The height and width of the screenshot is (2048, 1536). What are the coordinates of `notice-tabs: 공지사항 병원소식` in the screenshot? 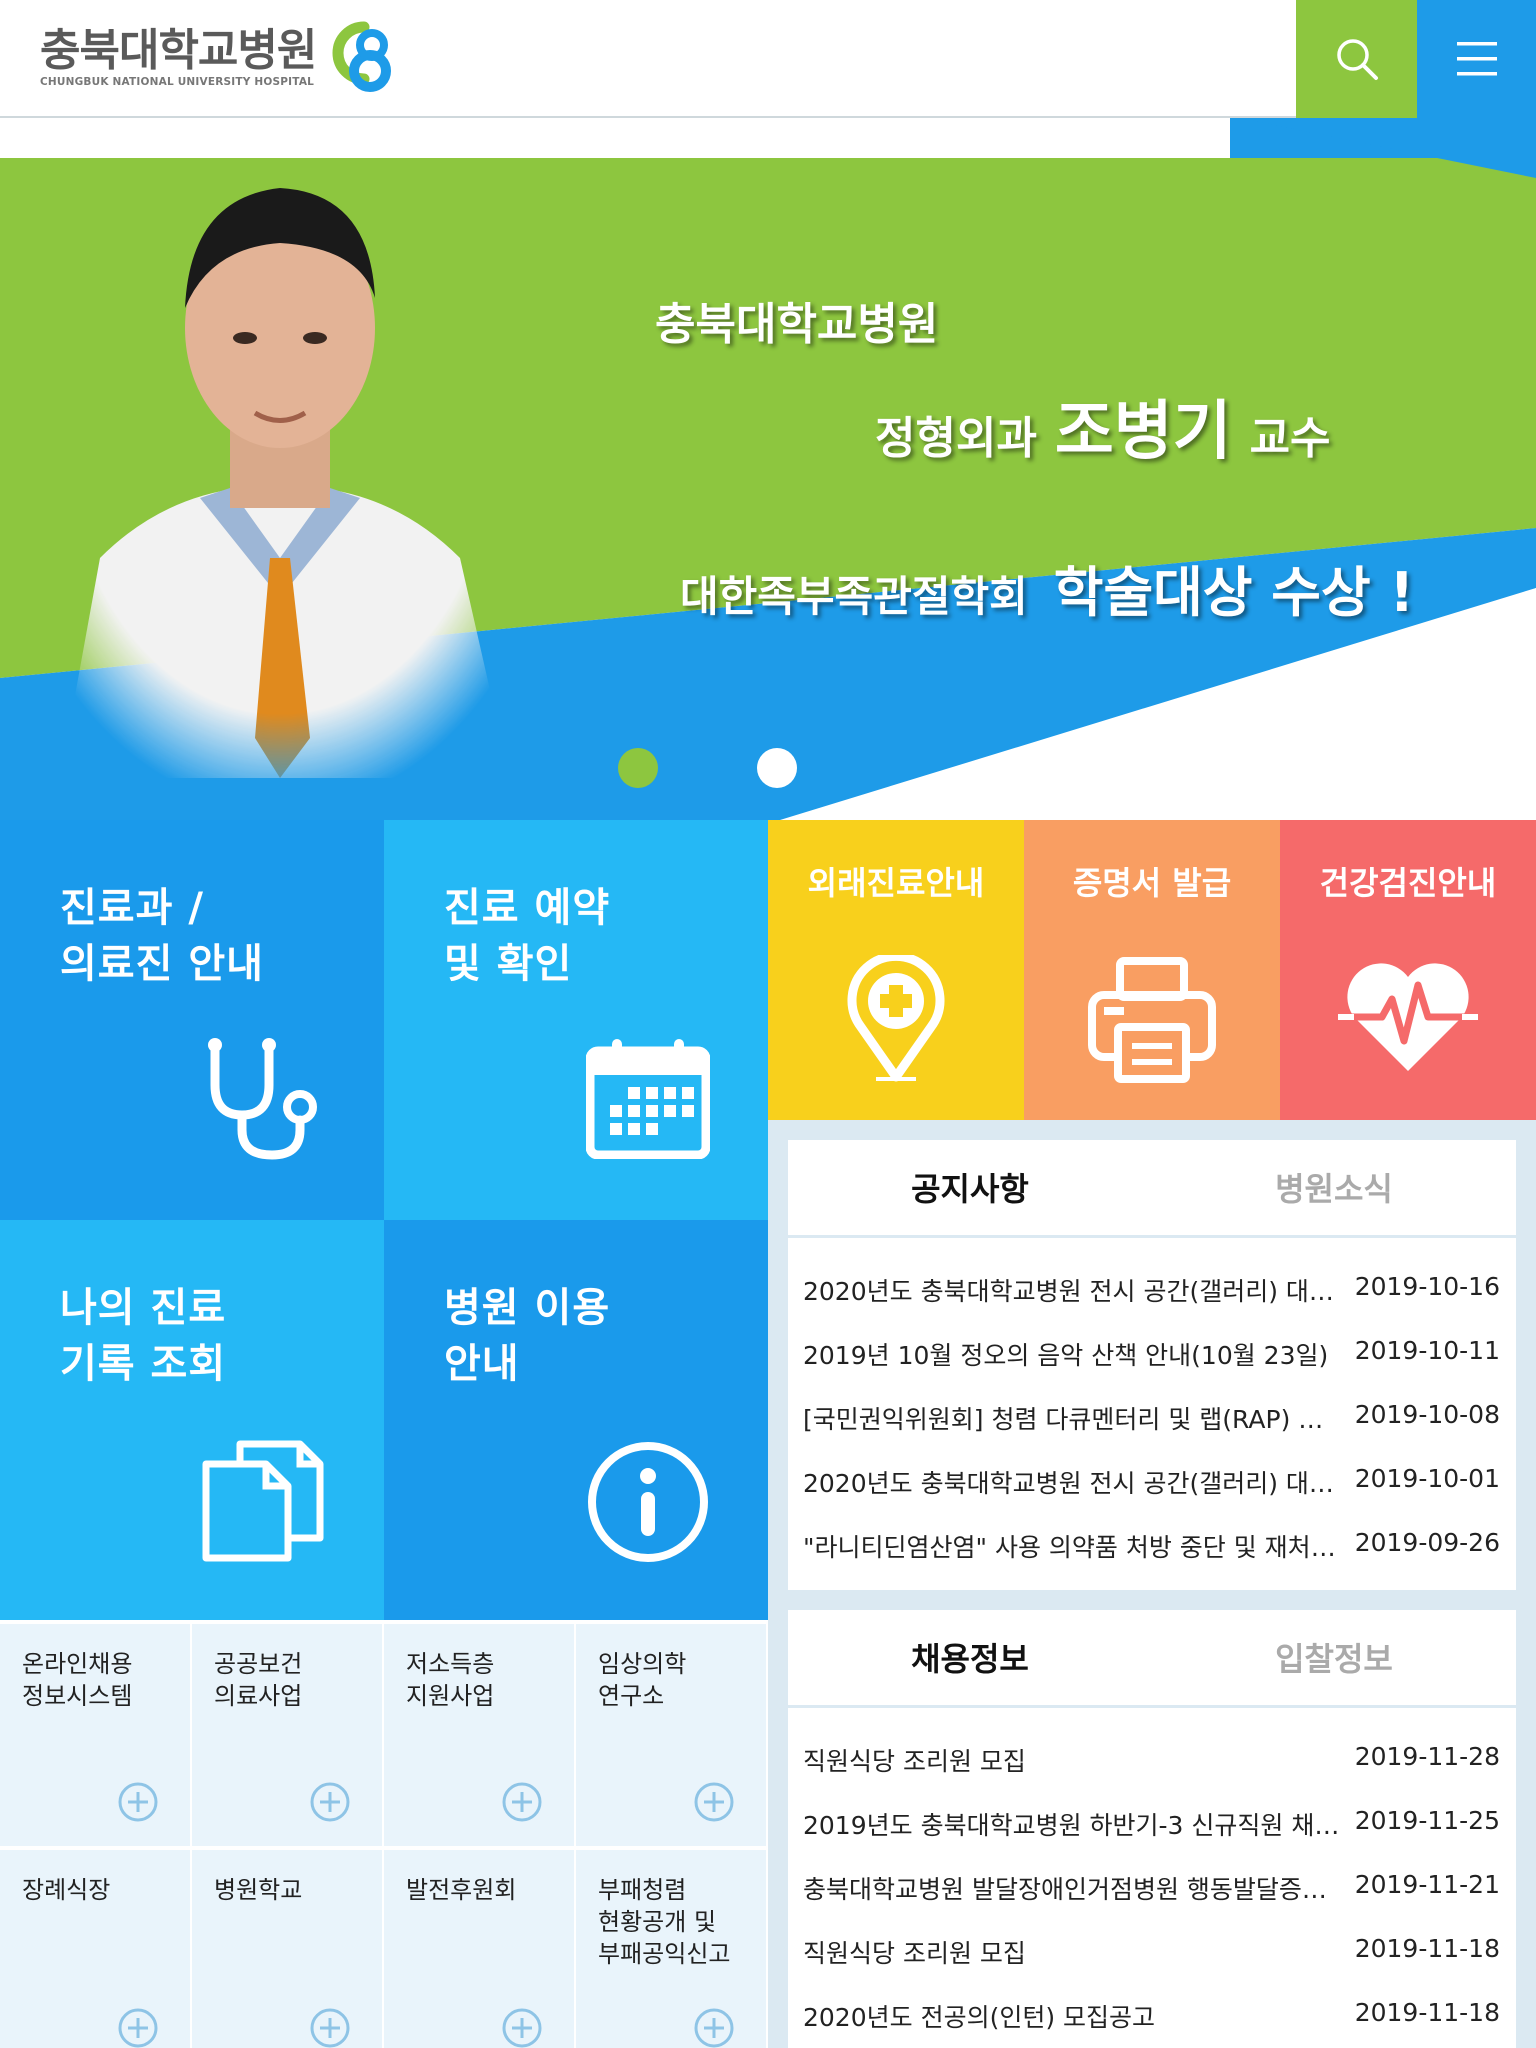 It's located at (1152, 1189).